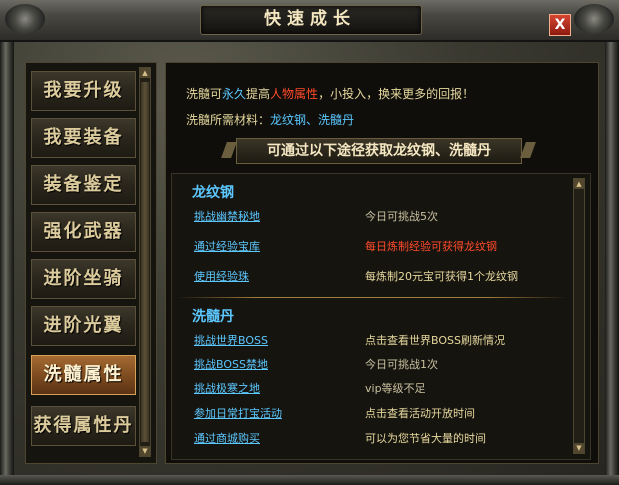  Describe the element at coordinates (258, 94) in the screenshot. I see `intro-part: 提高` at that location.